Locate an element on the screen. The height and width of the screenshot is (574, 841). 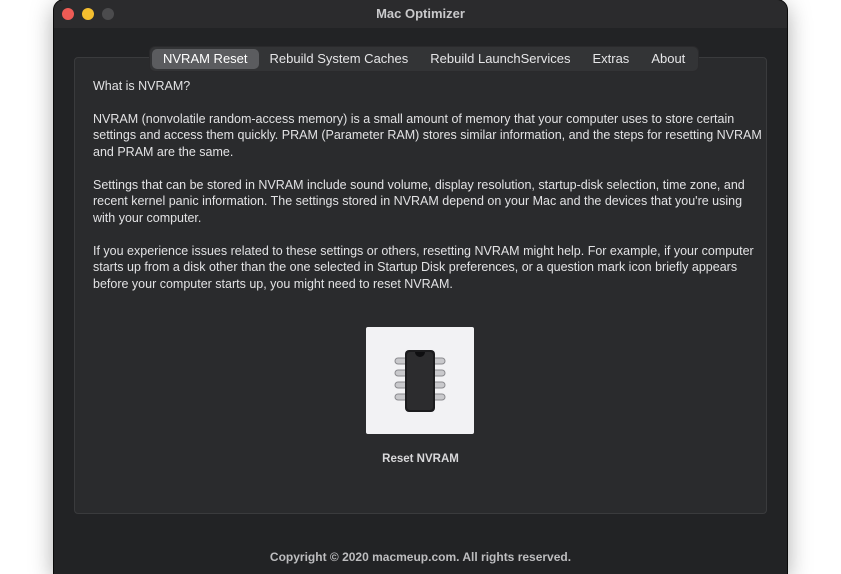
section-heading: What is NVRAM? is located at coordinates (142, 86).